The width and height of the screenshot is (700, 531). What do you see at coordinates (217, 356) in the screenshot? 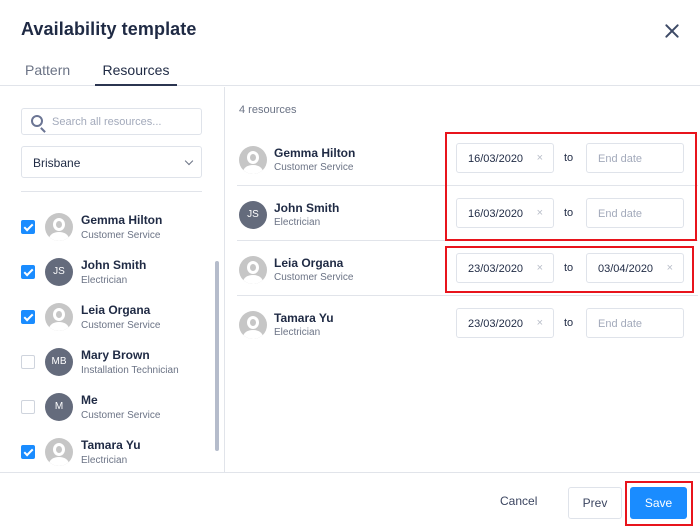
I see `scrollbar` at bounding box center [217, 356].